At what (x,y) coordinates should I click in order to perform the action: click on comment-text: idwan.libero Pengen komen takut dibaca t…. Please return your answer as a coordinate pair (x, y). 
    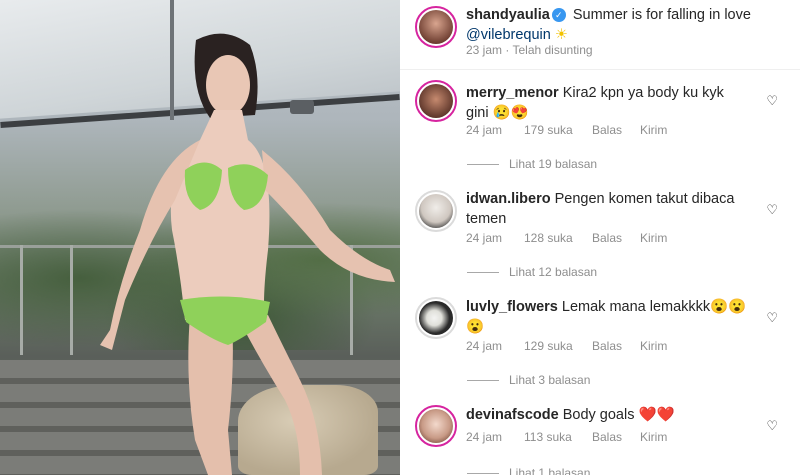
    Looking at the image, I should click on (611, 209).